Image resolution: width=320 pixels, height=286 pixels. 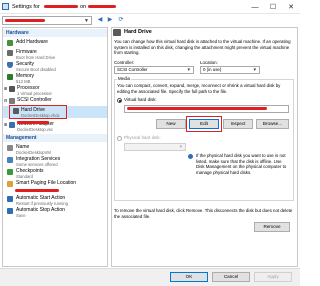 I want to click on remove-button: Remove, so click(x=272, y=227).